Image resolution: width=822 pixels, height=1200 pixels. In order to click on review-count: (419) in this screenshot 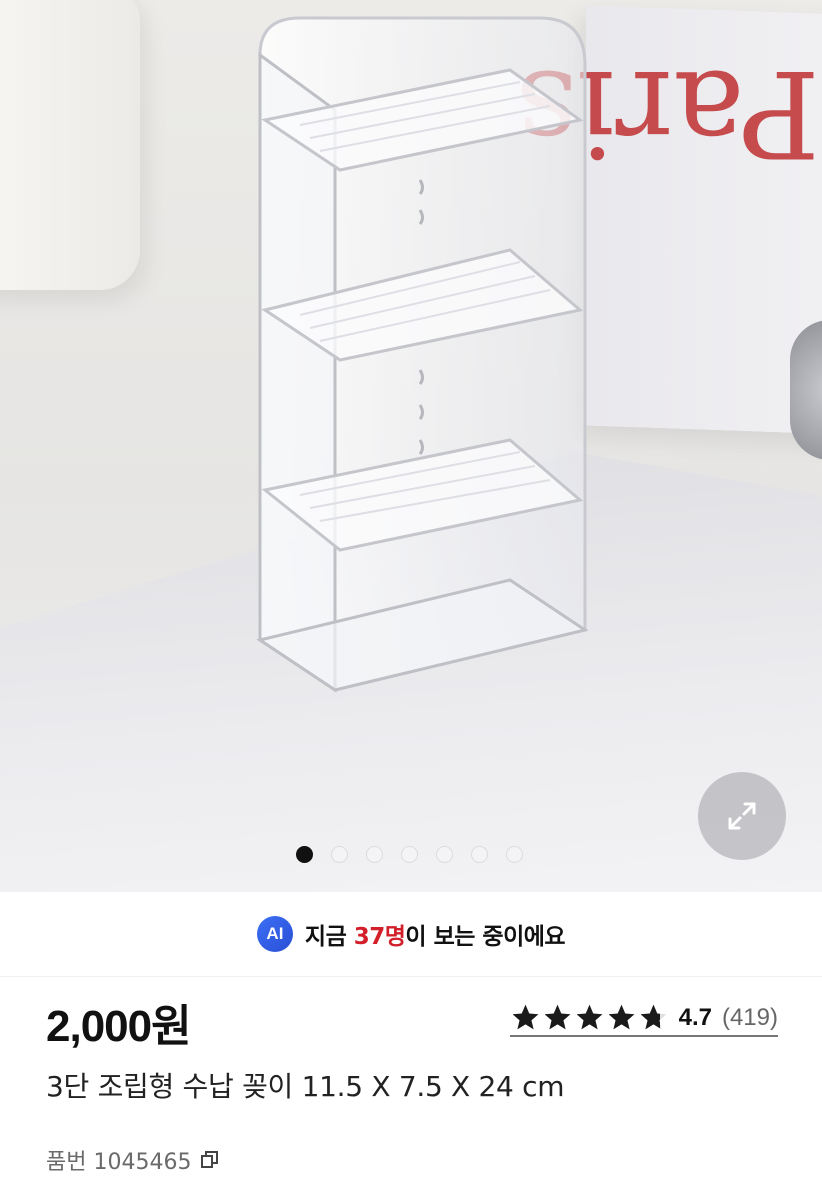, I will do `click(749, 1017)`.